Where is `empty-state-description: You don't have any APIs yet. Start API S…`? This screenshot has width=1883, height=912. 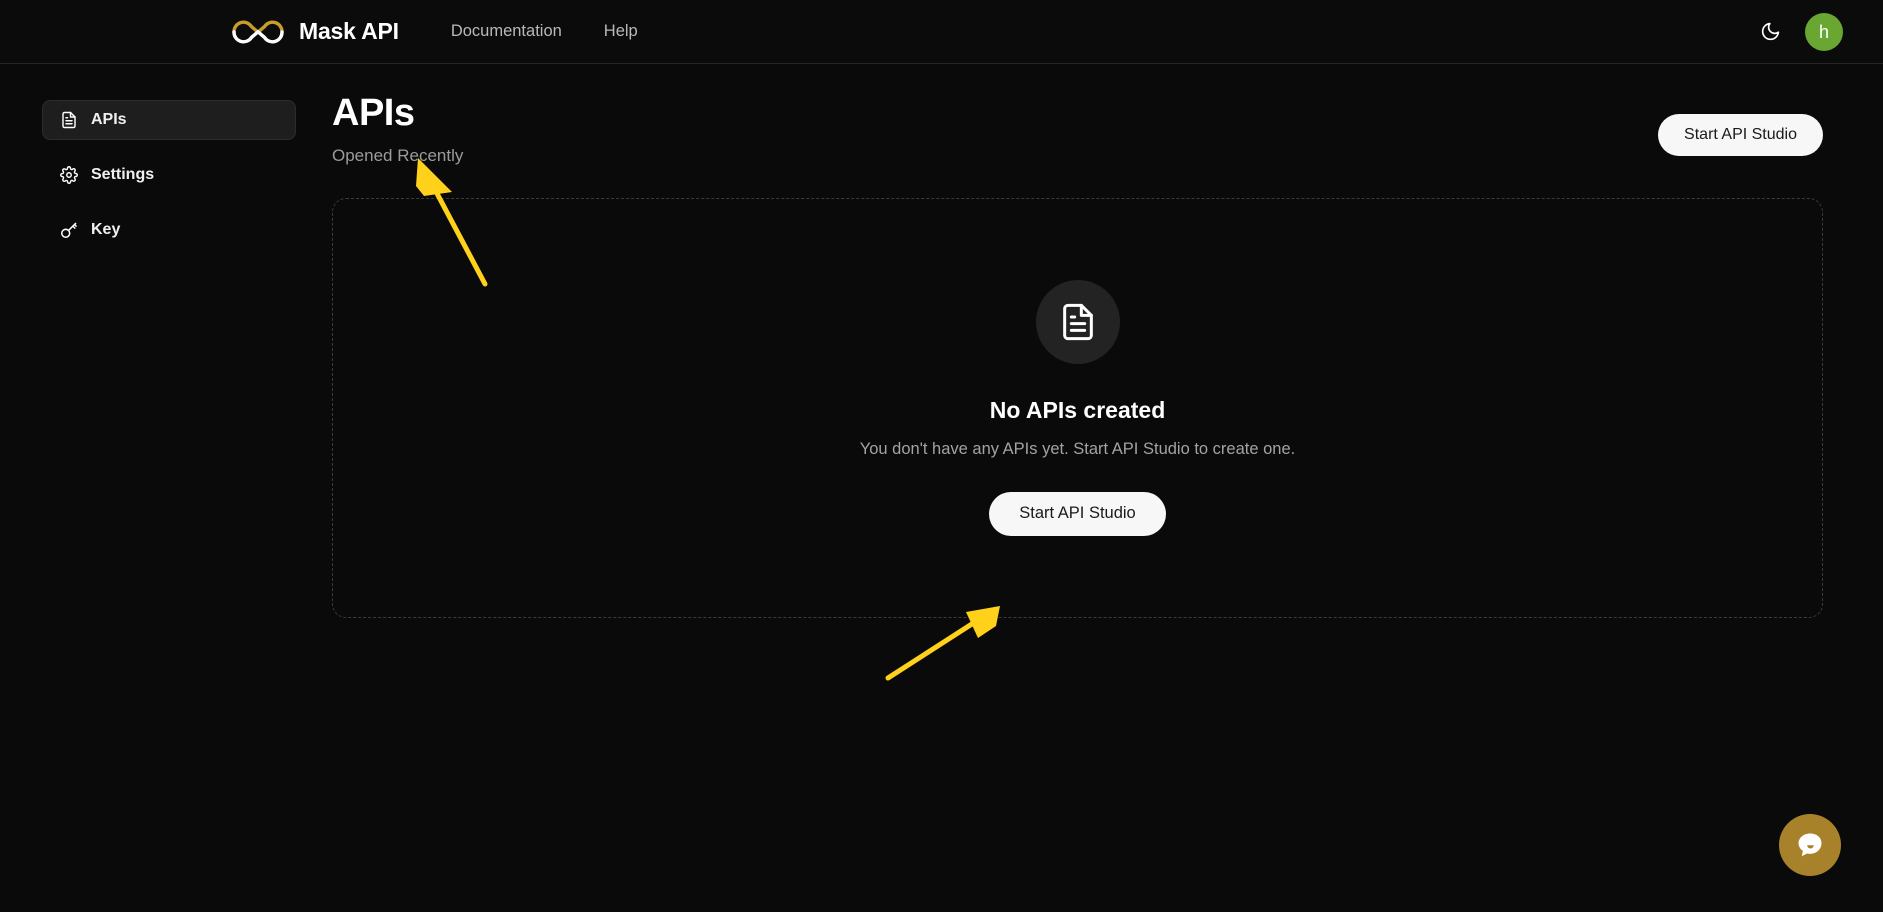 empty-state-description: You don't have any APIs yet. Start API S… is located at coordinates (1077, 448).